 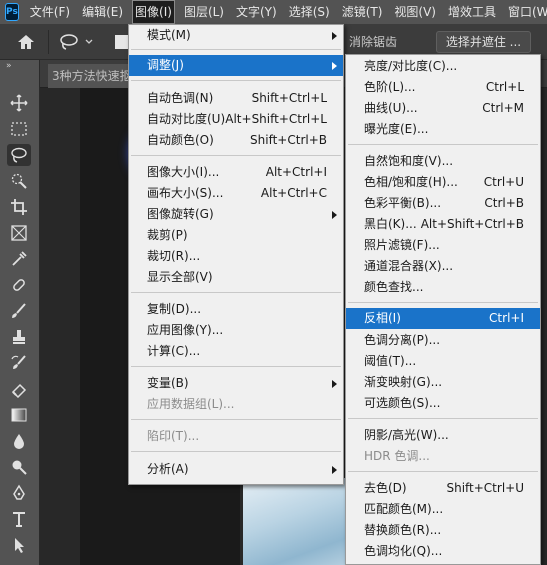 I want to click on menu-item-crop: 裁剪(P), so click(x=236, y=235).